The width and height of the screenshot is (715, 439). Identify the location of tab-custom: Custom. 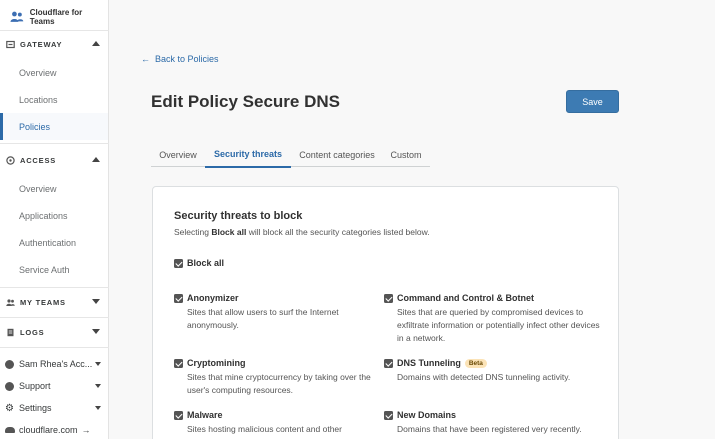
(406, 154).